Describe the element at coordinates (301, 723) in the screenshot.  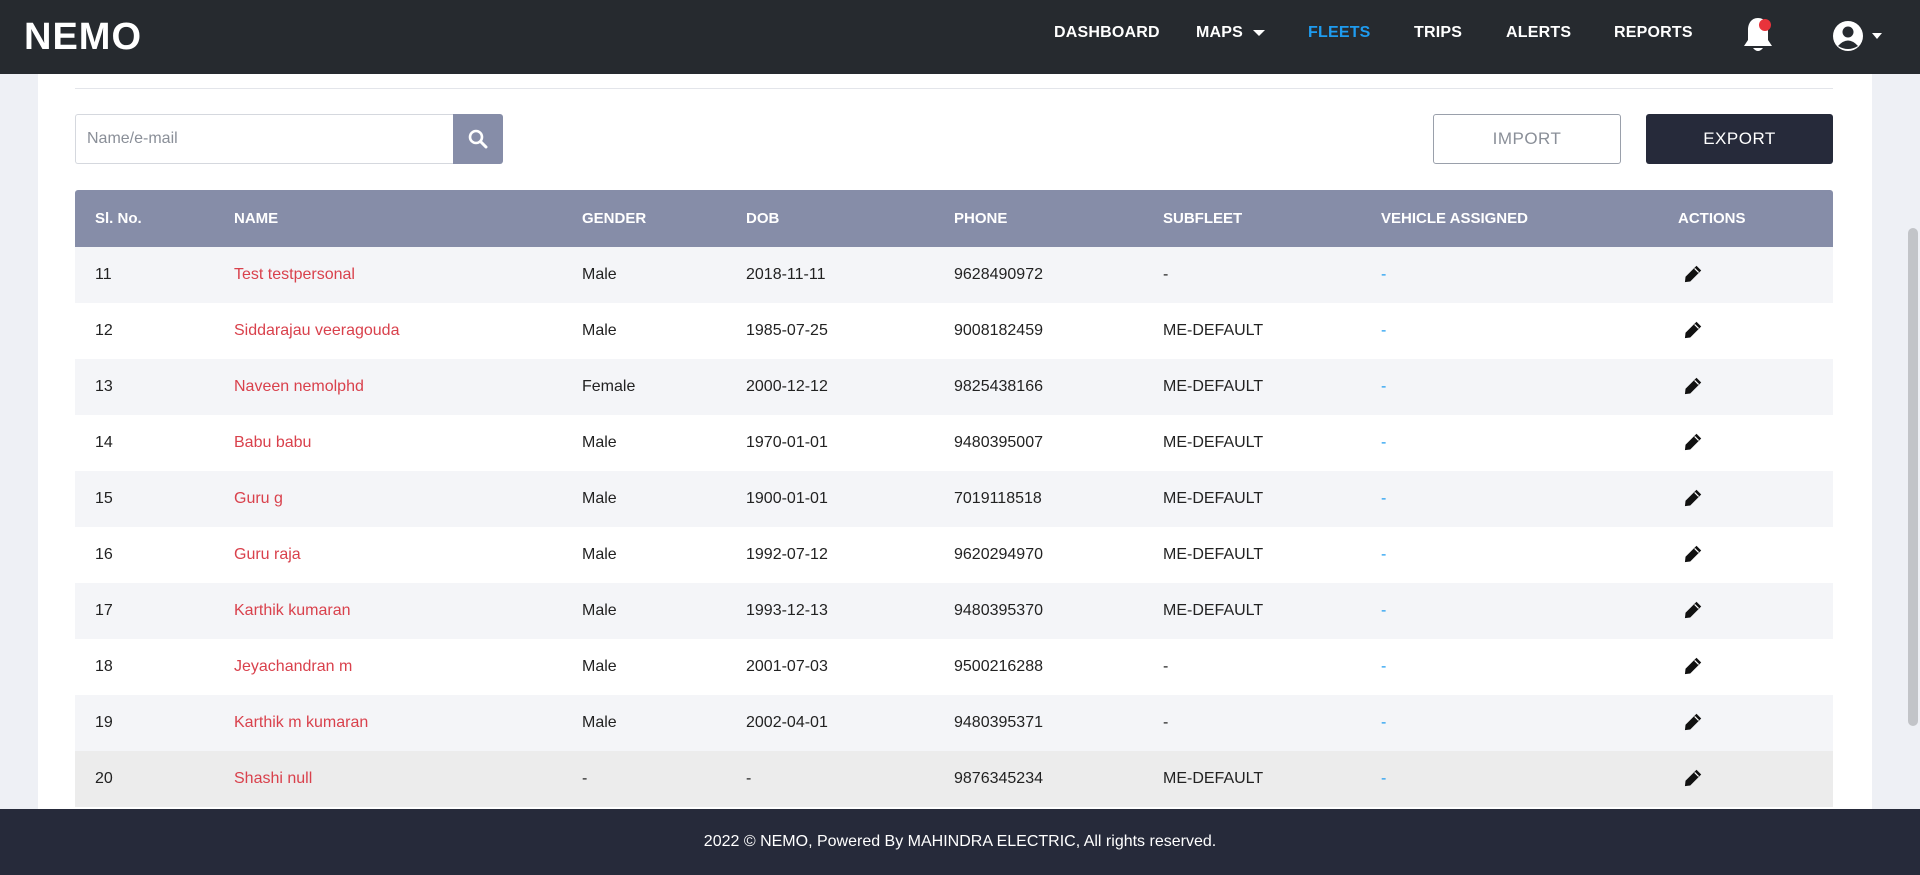
I see `driver-name-link: Karthik m kumaran` at that location.